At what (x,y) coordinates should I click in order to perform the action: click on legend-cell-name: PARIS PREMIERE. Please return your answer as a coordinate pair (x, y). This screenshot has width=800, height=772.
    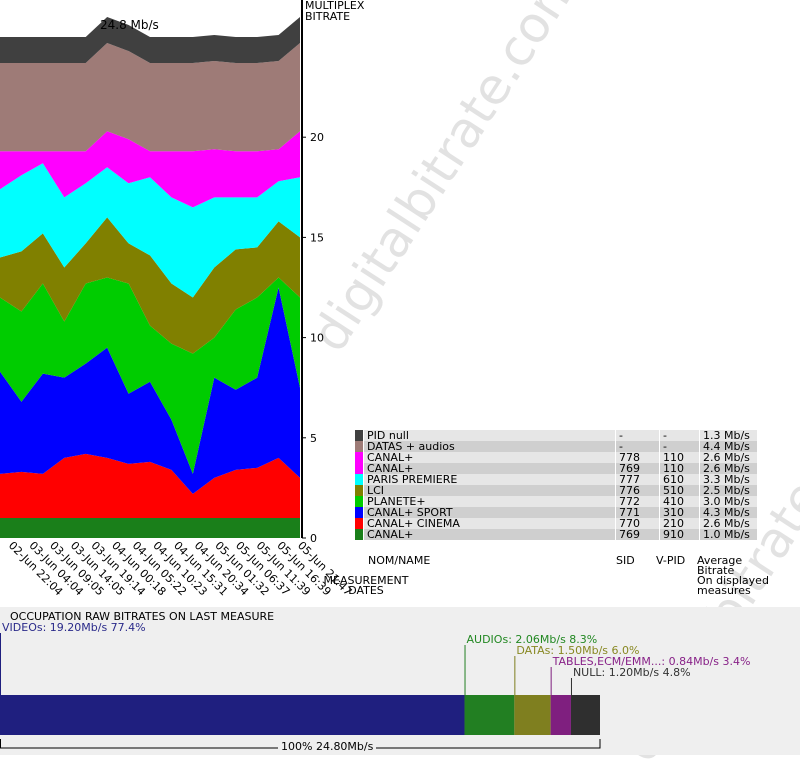
    Looking at the image, I should click on (489, 479).